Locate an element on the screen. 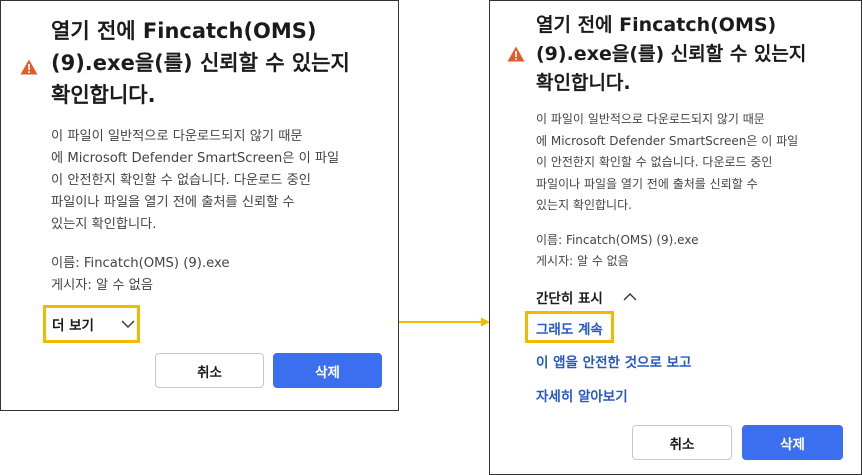 The width and height of the screenshot is (863, 475). show-more-label: 더 보기 is located at coordinates (73, 326).